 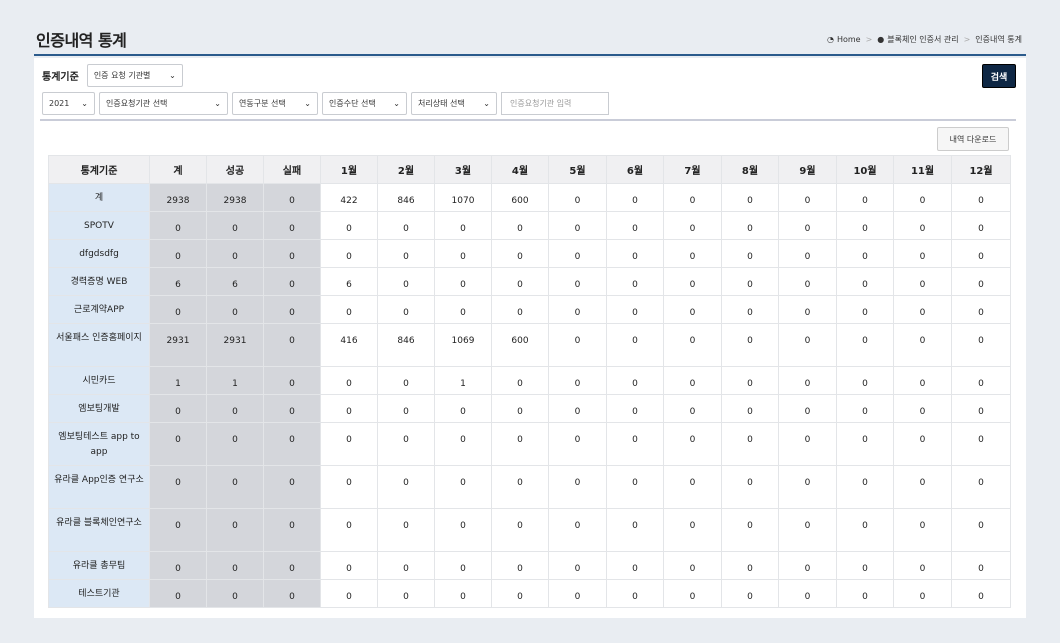 I want to click on table-row: 유라클 총무팀 0 0 0 0 0 0 0 0 0 0 0 0 0 0 0, so click(x=529, y=565).